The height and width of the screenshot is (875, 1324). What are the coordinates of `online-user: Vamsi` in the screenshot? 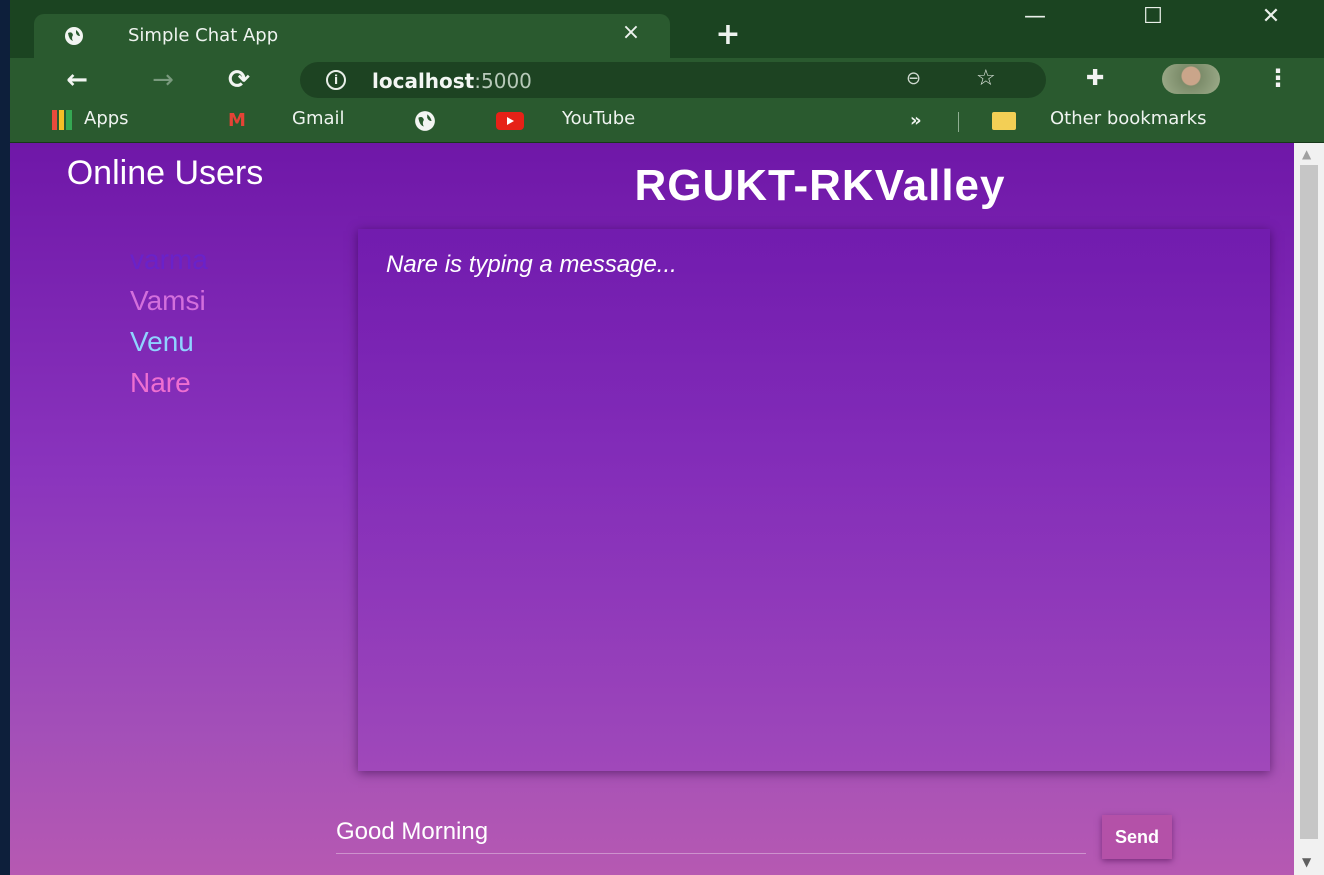 It's located at (169, 300).